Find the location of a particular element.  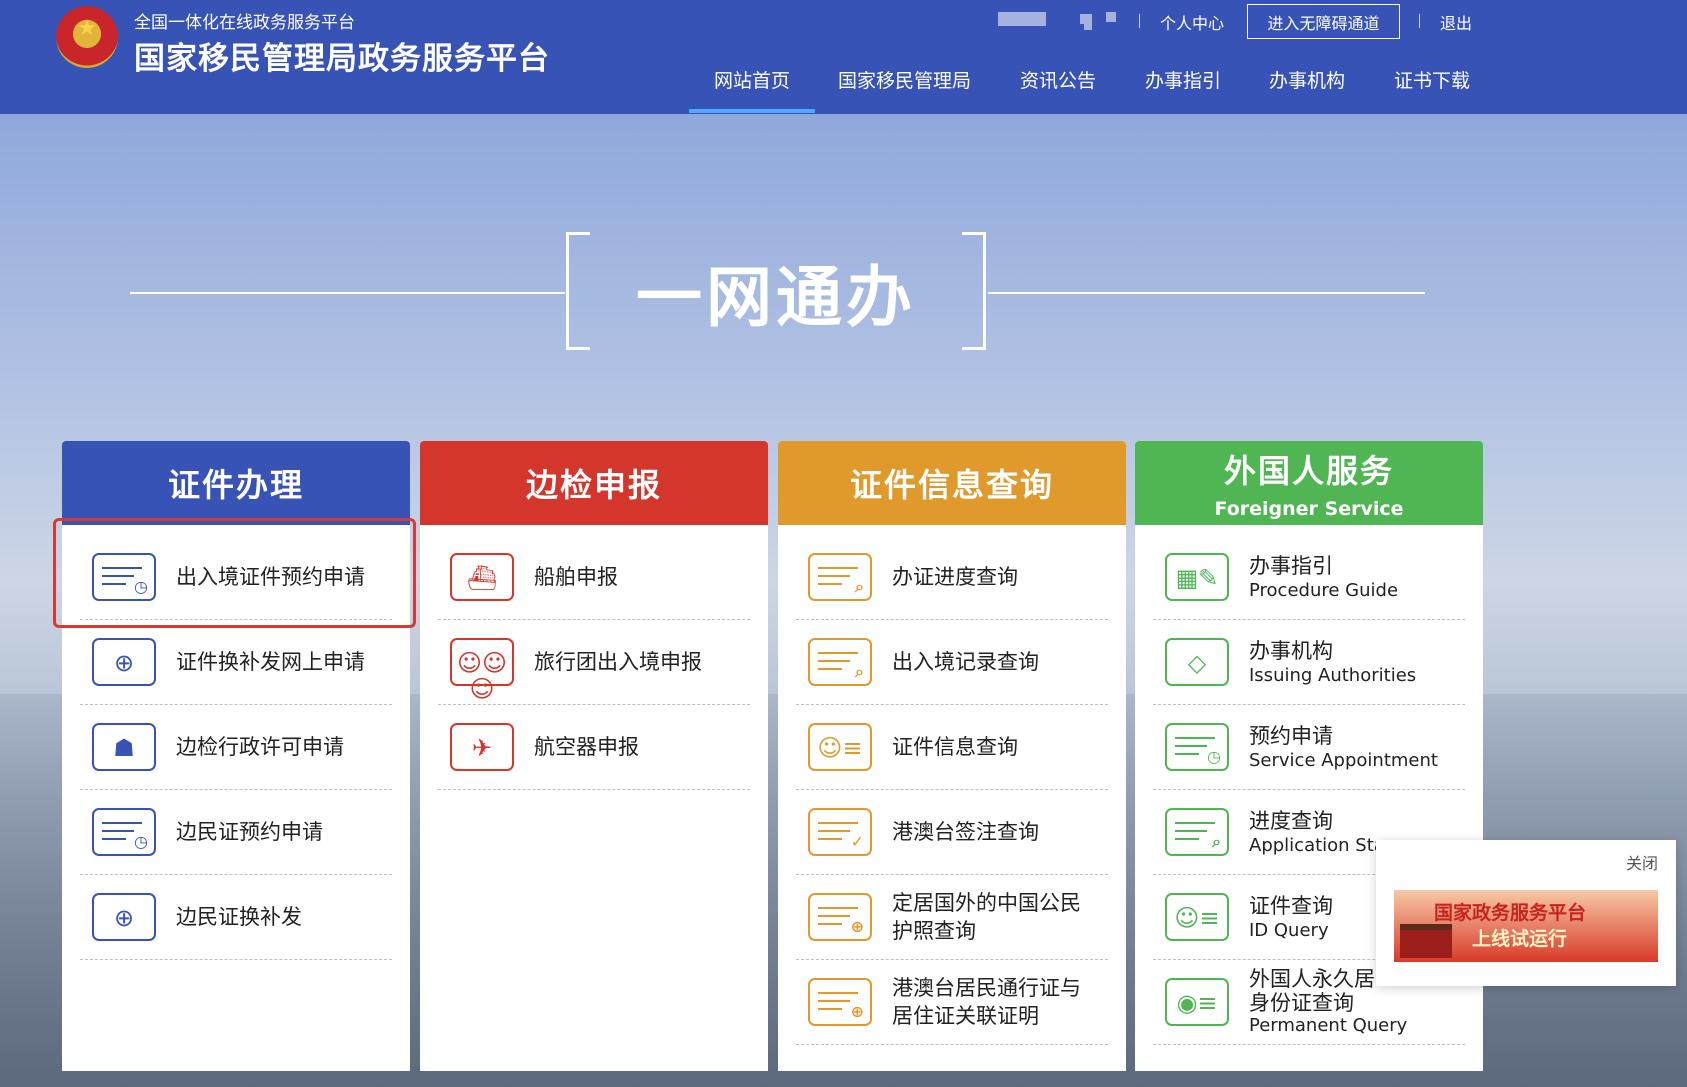

list-item-label: 进度查询 Application Sta is located at coordinates (1317, 832).